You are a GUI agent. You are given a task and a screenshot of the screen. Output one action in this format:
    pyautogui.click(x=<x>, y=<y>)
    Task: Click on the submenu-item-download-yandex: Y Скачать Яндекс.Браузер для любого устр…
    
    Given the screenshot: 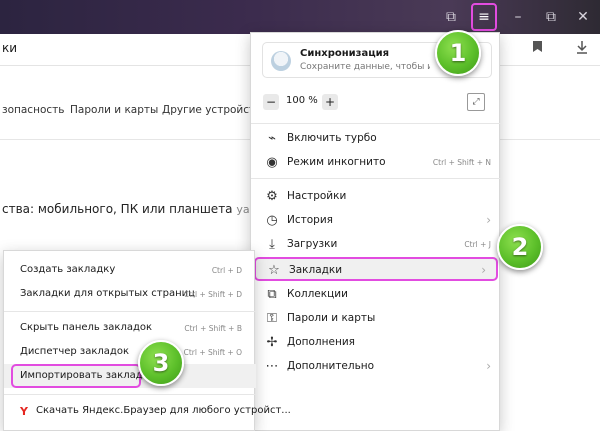 What is the action you would take?
    pyautogui.click(x=147, y=412)
    